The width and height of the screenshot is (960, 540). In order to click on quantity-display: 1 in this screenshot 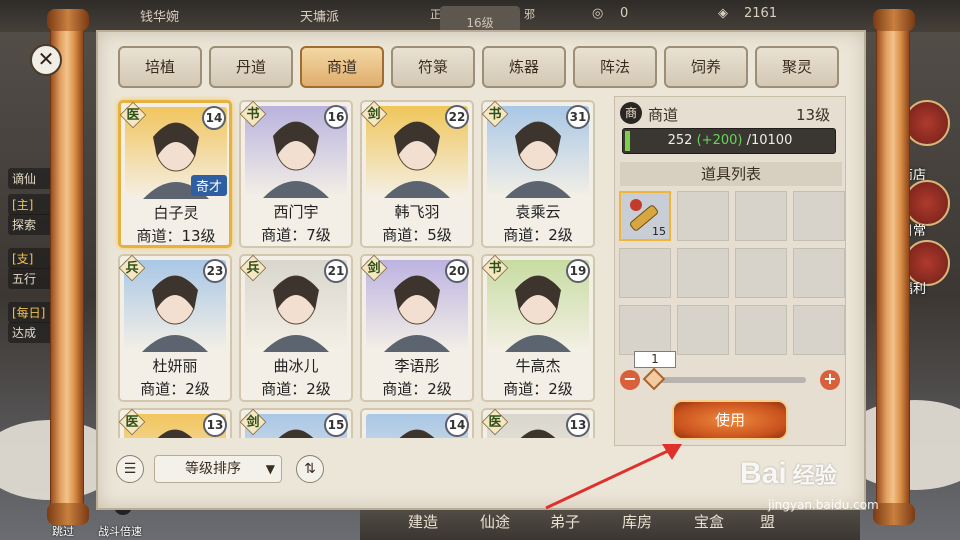, I will do `click(655, 359)`.